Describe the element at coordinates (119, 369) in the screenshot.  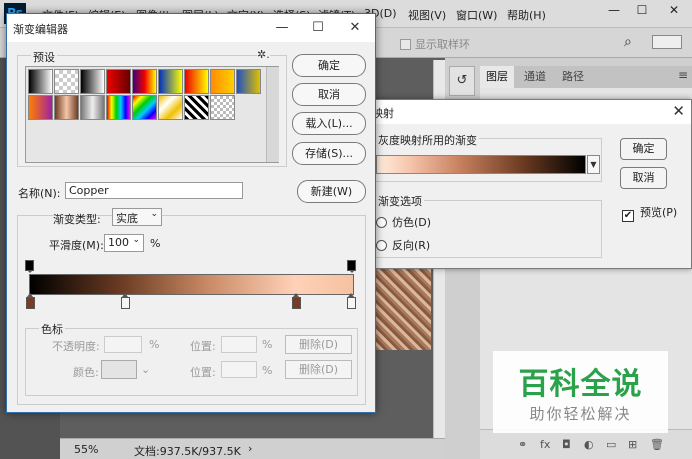
I see `color-swatch` at that location.